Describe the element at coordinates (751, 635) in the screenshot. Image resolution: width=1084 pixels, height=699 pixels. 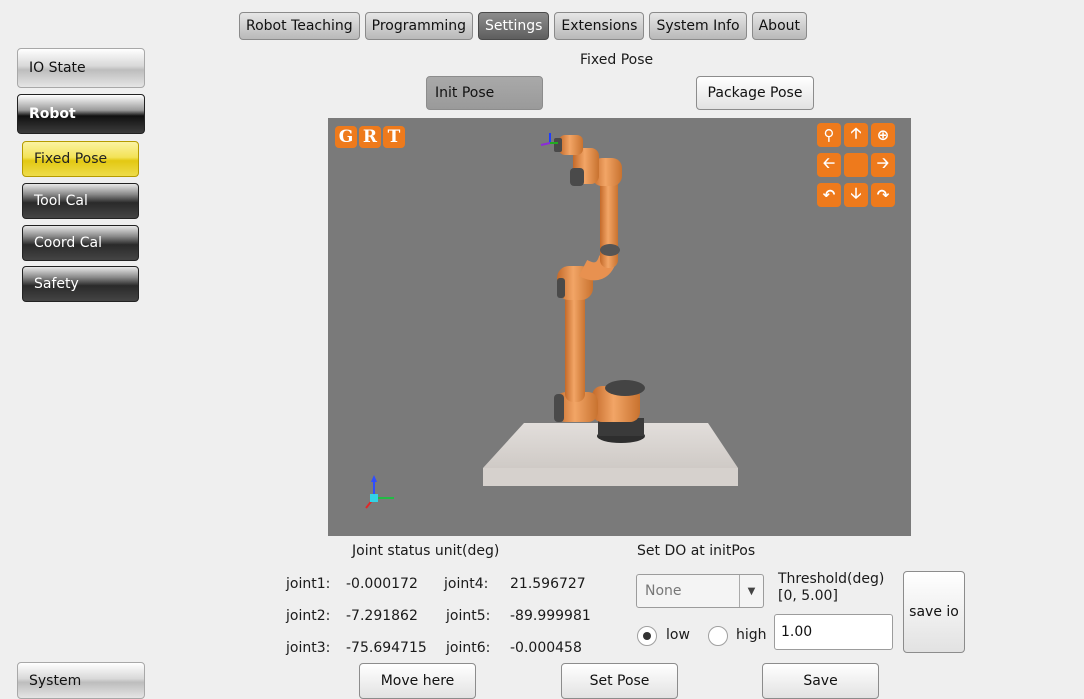
I see `radio-high-label: high` at that location.